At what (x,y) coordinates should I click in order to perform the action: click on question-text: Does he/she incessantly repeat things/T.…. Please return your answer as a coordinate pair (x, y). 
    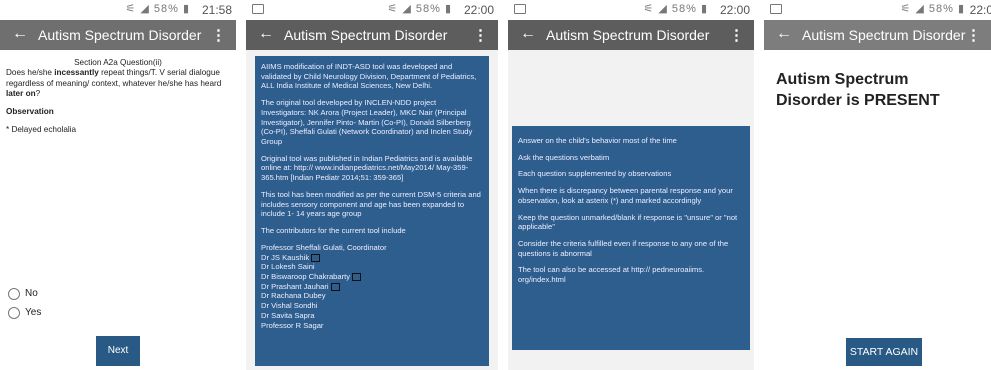
    Looking at the image, I should click on (114, 83).